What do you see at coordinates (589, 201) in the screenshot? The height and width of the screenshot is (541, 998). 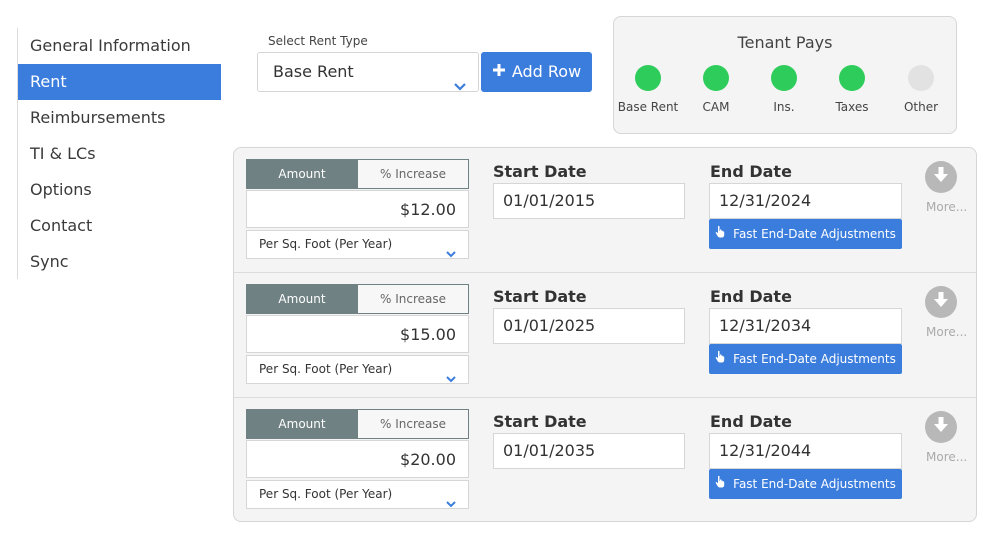 I see `start-date-input: 01/01/2015` at bounding box center [589, 201].